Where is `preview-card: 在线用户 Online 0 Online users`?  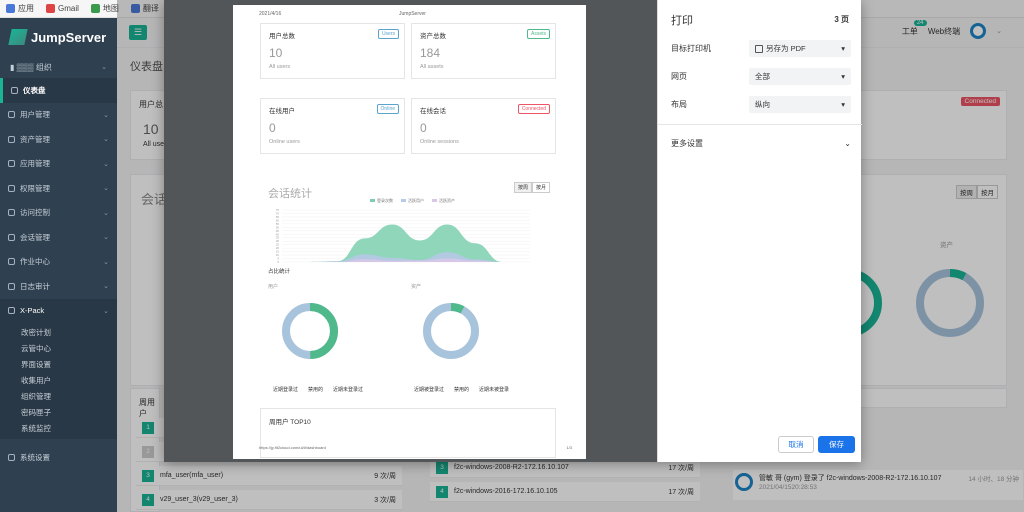 preview-card: 在线用户 Online 0 Online users is located at coordinates (332, 126).